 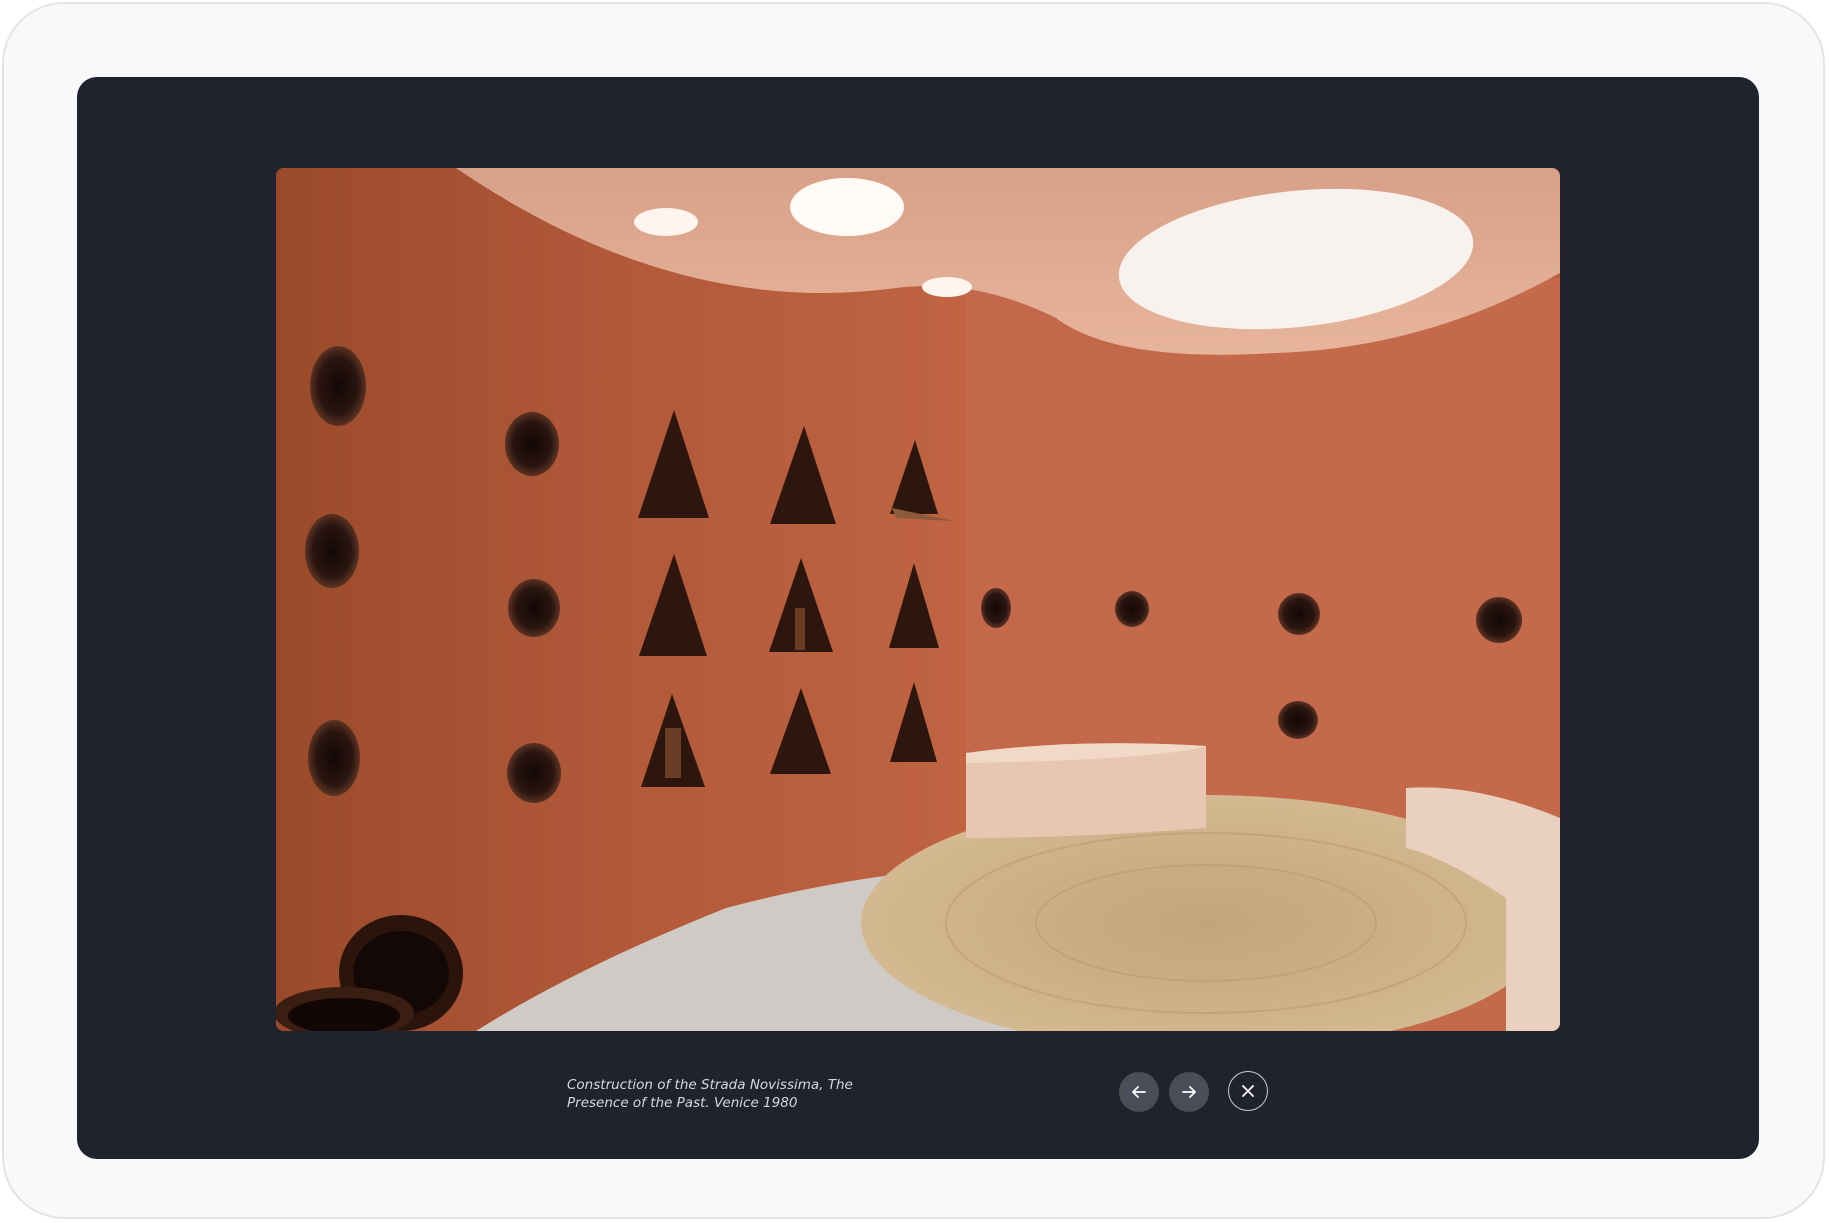 I want to click on close-button, so click(x=1248, y=1091).